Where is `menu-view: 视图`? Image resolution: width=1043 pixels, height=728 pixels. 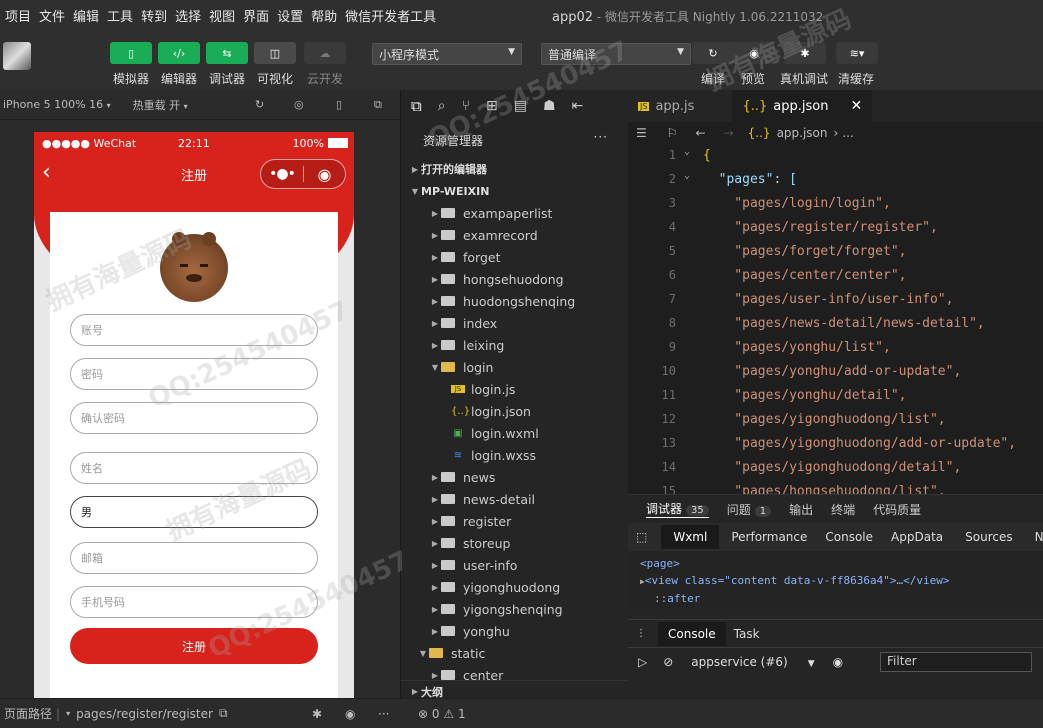 menu-view: 视图 is located at coordinates (222, 15).